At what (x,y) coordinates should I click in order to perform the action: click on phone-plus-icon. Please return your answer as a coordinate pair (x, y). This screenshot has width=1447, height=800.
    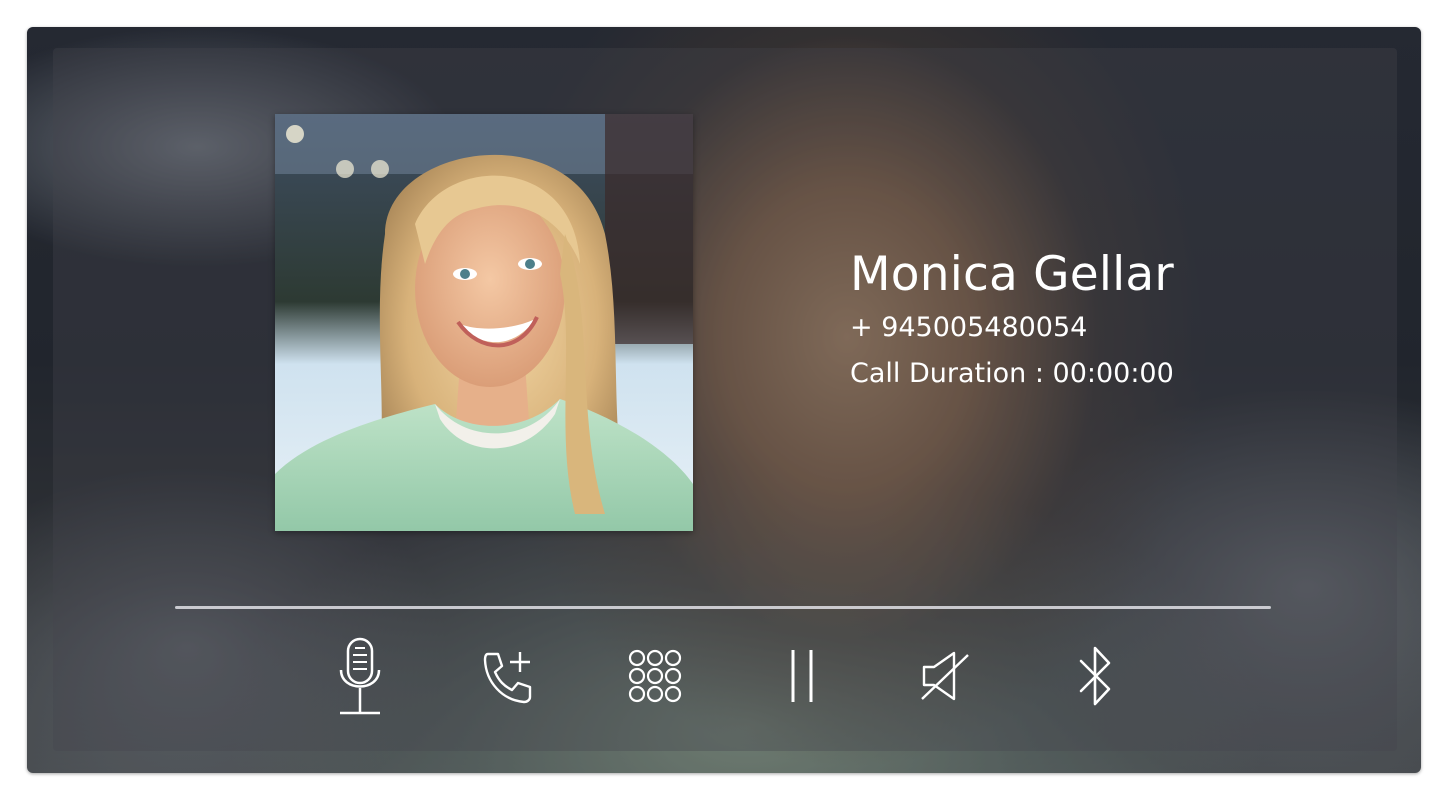
    Looking at the image, I should click on (507, 678).